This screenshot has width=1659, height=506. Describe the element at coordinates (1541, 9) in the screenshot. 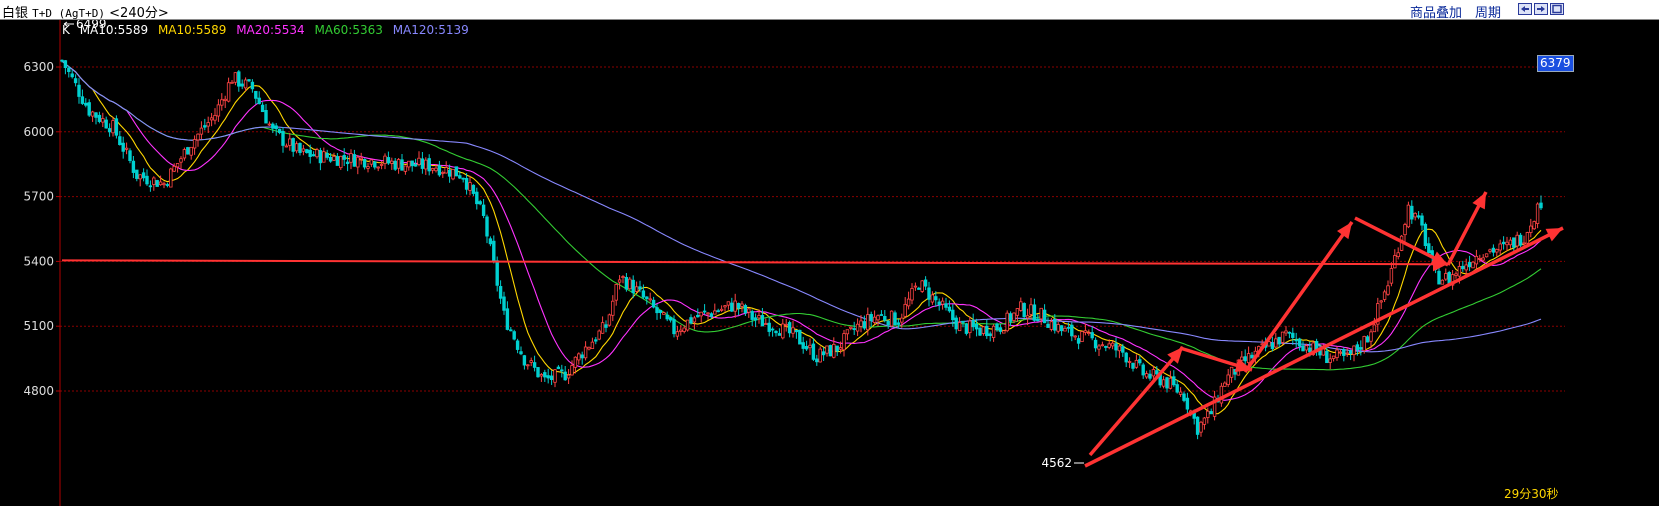

I see `restore-right-icon` at that location.